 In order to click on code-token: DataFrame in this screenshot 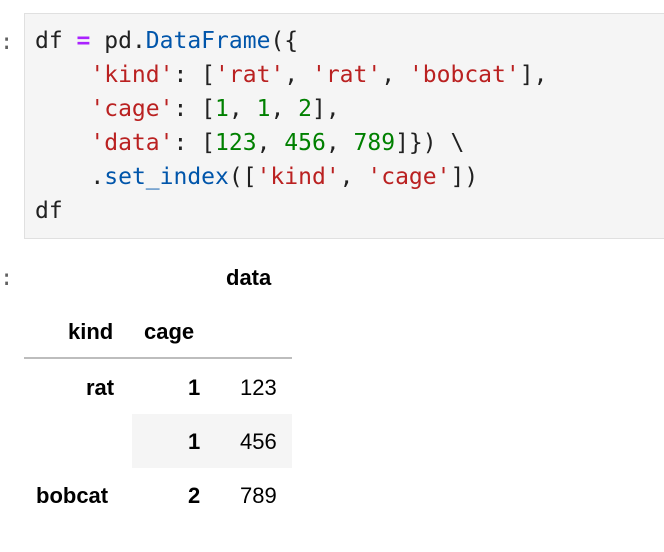, I will do `click(208, 41)`.